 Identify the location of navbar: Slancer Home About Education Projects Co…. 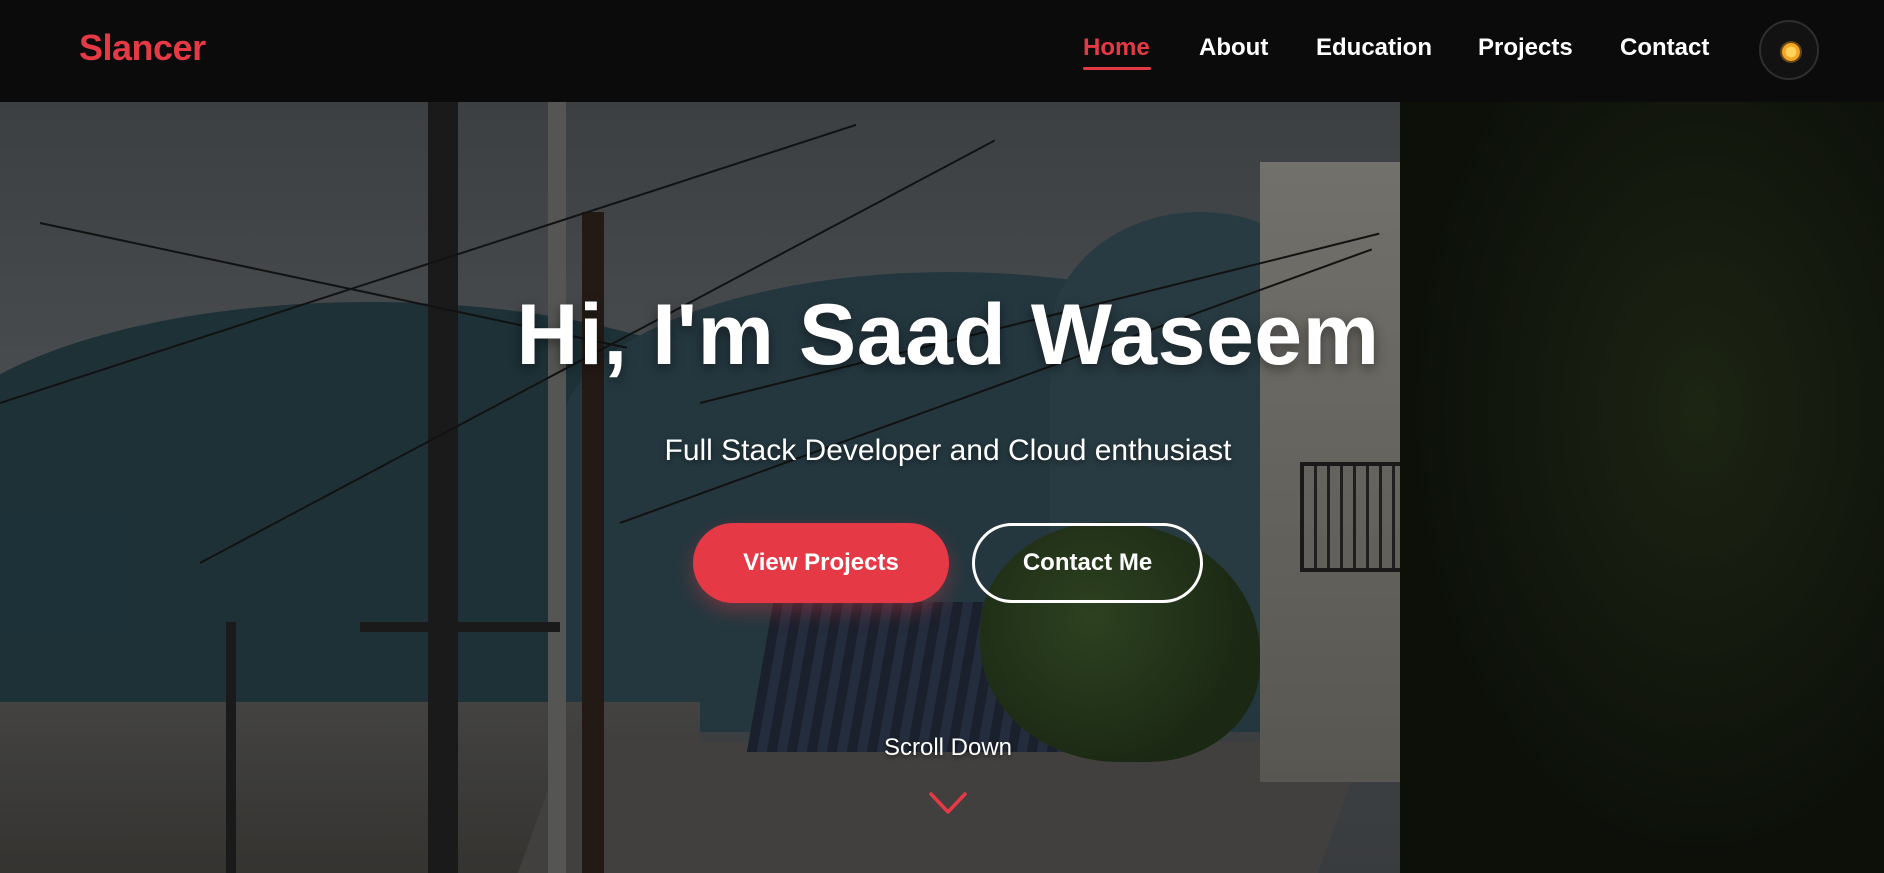
(942, 51).